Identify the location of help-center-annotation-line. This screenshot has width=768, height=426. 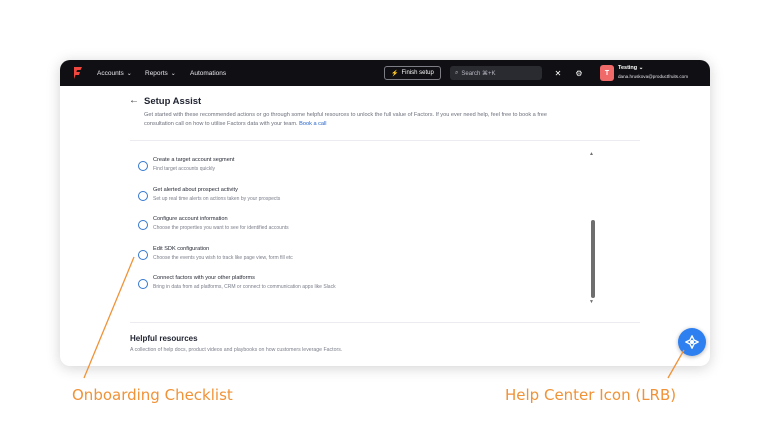
(676, 364).